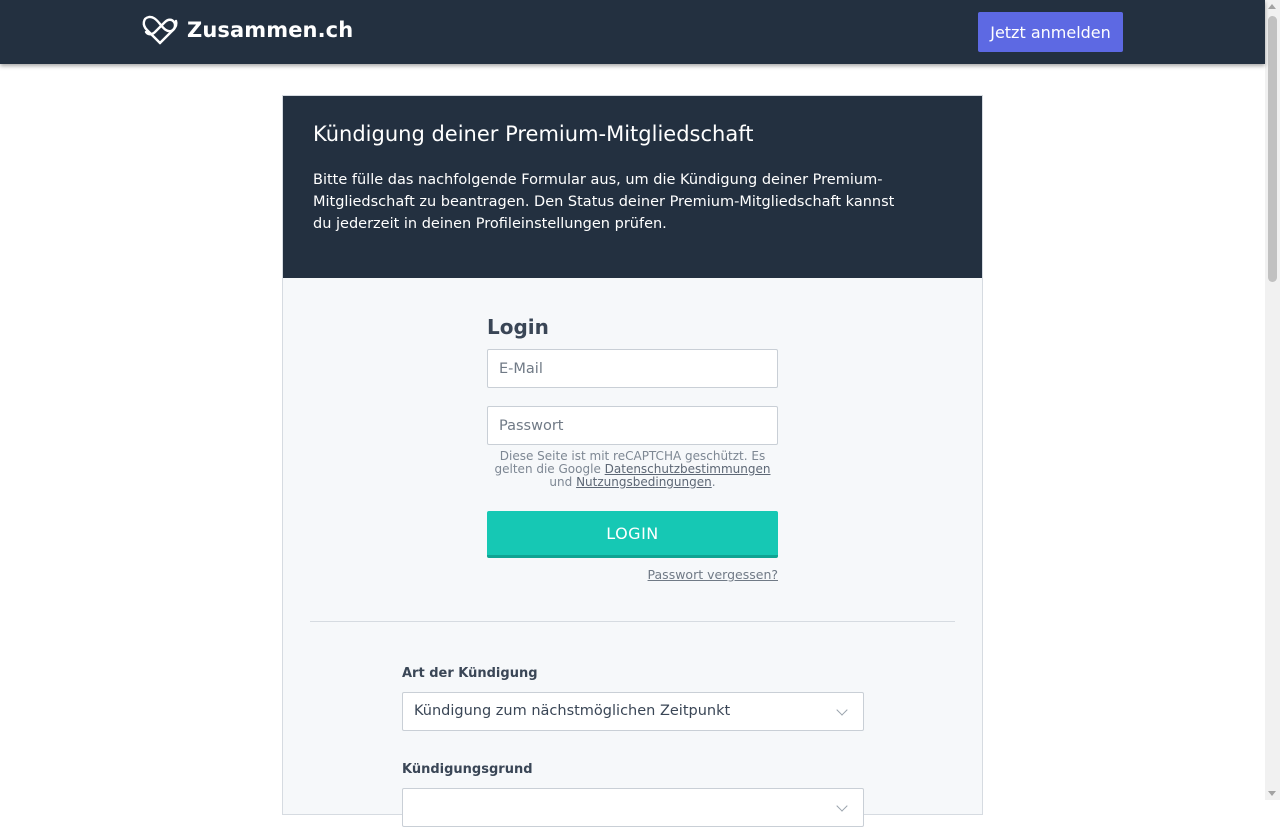  Describe the element at coordinates (644, 482) in the screenshot. I see `terms-link: Nutzungsbedingungen` at that location.